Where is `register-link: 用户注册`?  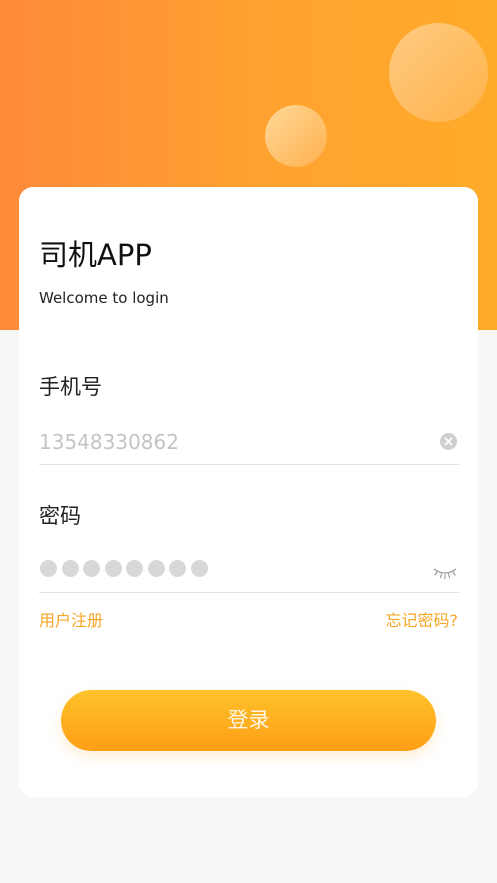 register-link: 用户注册 is located at coordinates (71, 621).